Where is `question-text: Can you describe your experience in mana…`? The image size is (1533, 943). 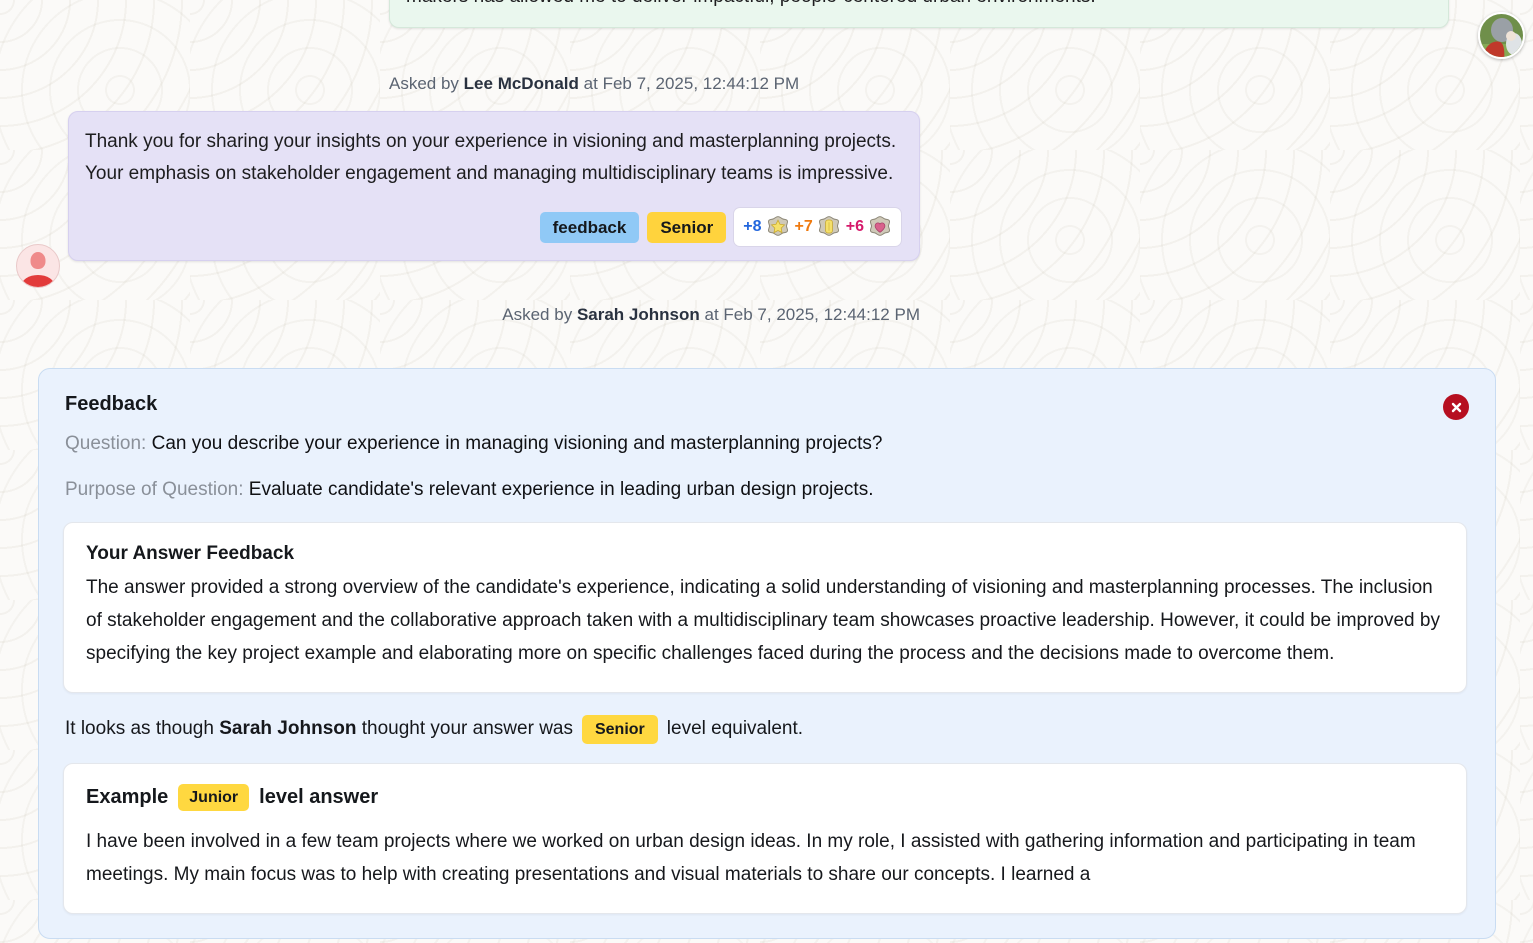
question-text: Can you describe your experience in mana… is located at coordinates (517, 443).